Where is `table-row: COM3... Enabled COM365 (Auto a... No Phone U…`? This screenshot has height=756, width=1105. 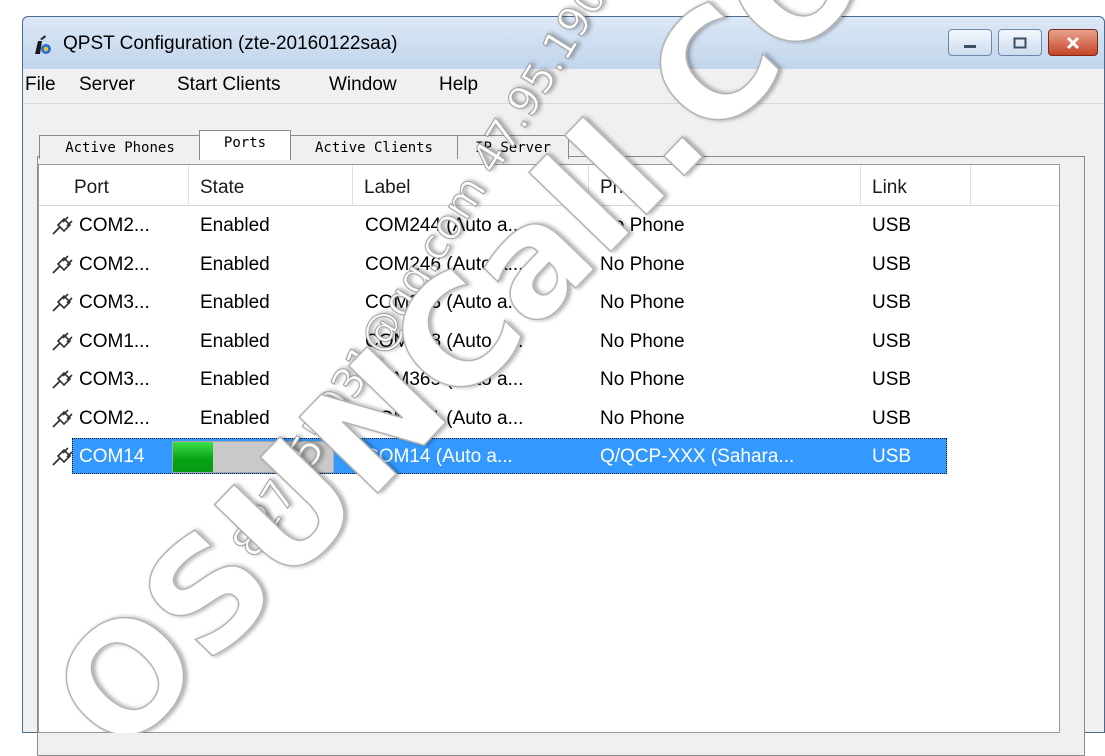
table-row: COM3... Enabled COM365 (Auto a... No Phone U… is located at coordinates (549, 380).